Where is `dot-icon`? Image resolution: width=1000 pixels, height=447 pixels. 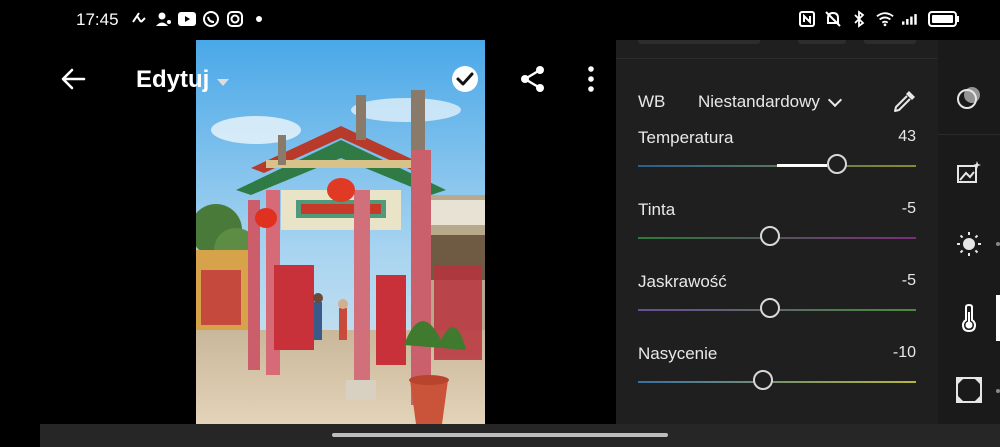 dot-icon is located at coordinates (259, 19).